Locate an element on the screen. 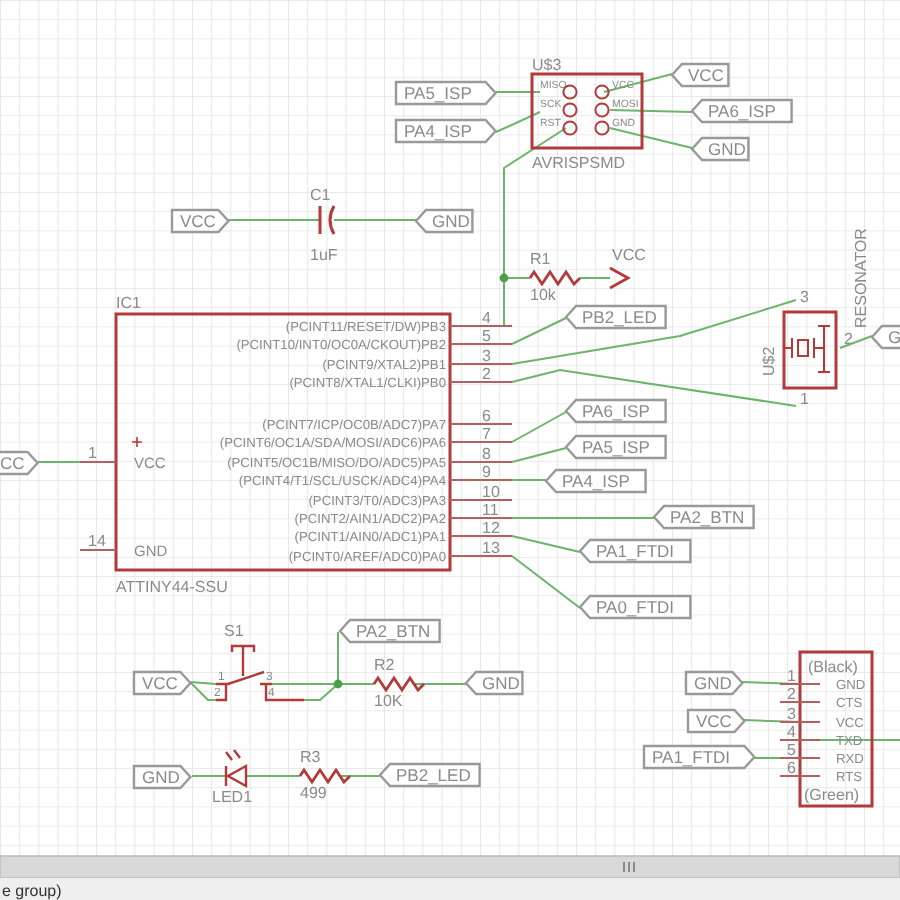 The image size is (900, 900). part-value: 499 is located at coordinates (313, 793).